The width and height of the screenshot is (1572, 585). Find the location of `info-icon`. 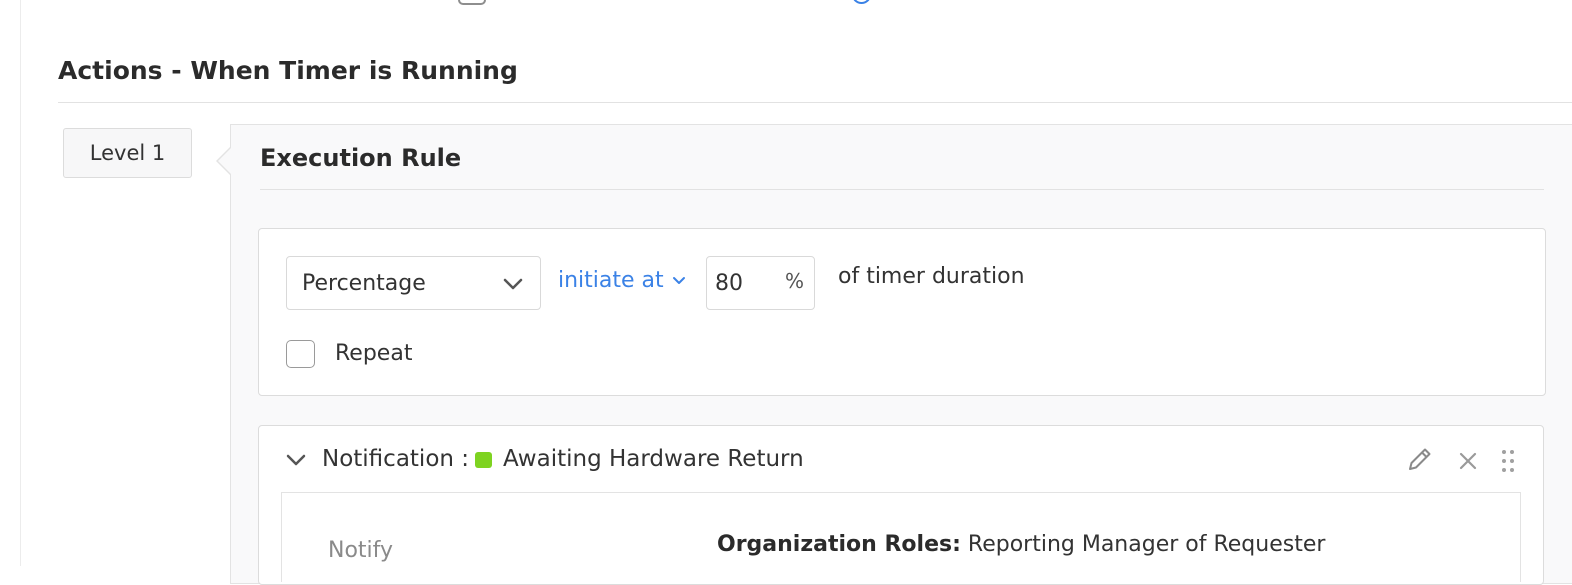

info-icon is located at coordinates (861, 2).